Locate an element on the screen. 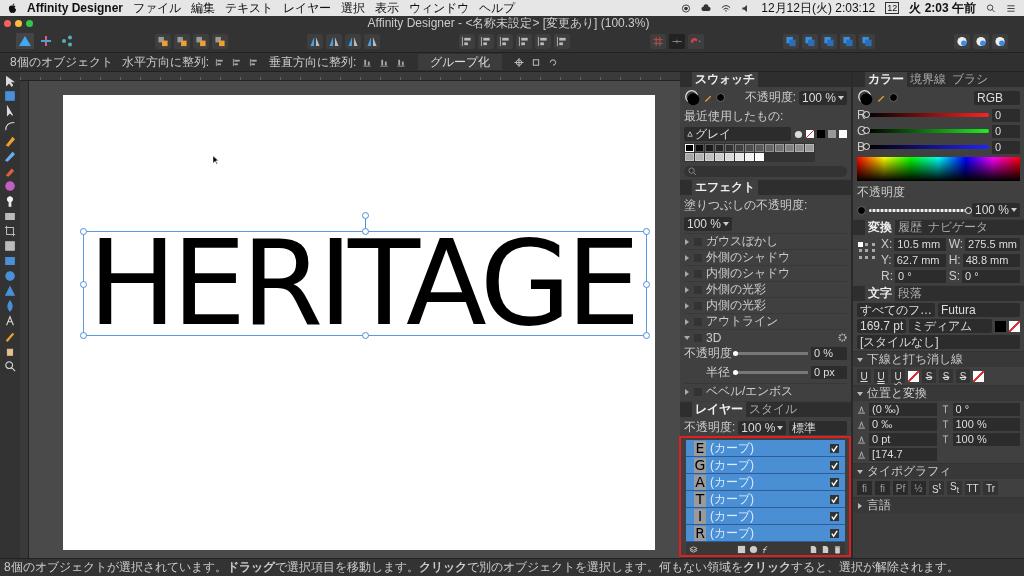  style-dropdown: [スタイルなし] is located at coordinates (938, 342).